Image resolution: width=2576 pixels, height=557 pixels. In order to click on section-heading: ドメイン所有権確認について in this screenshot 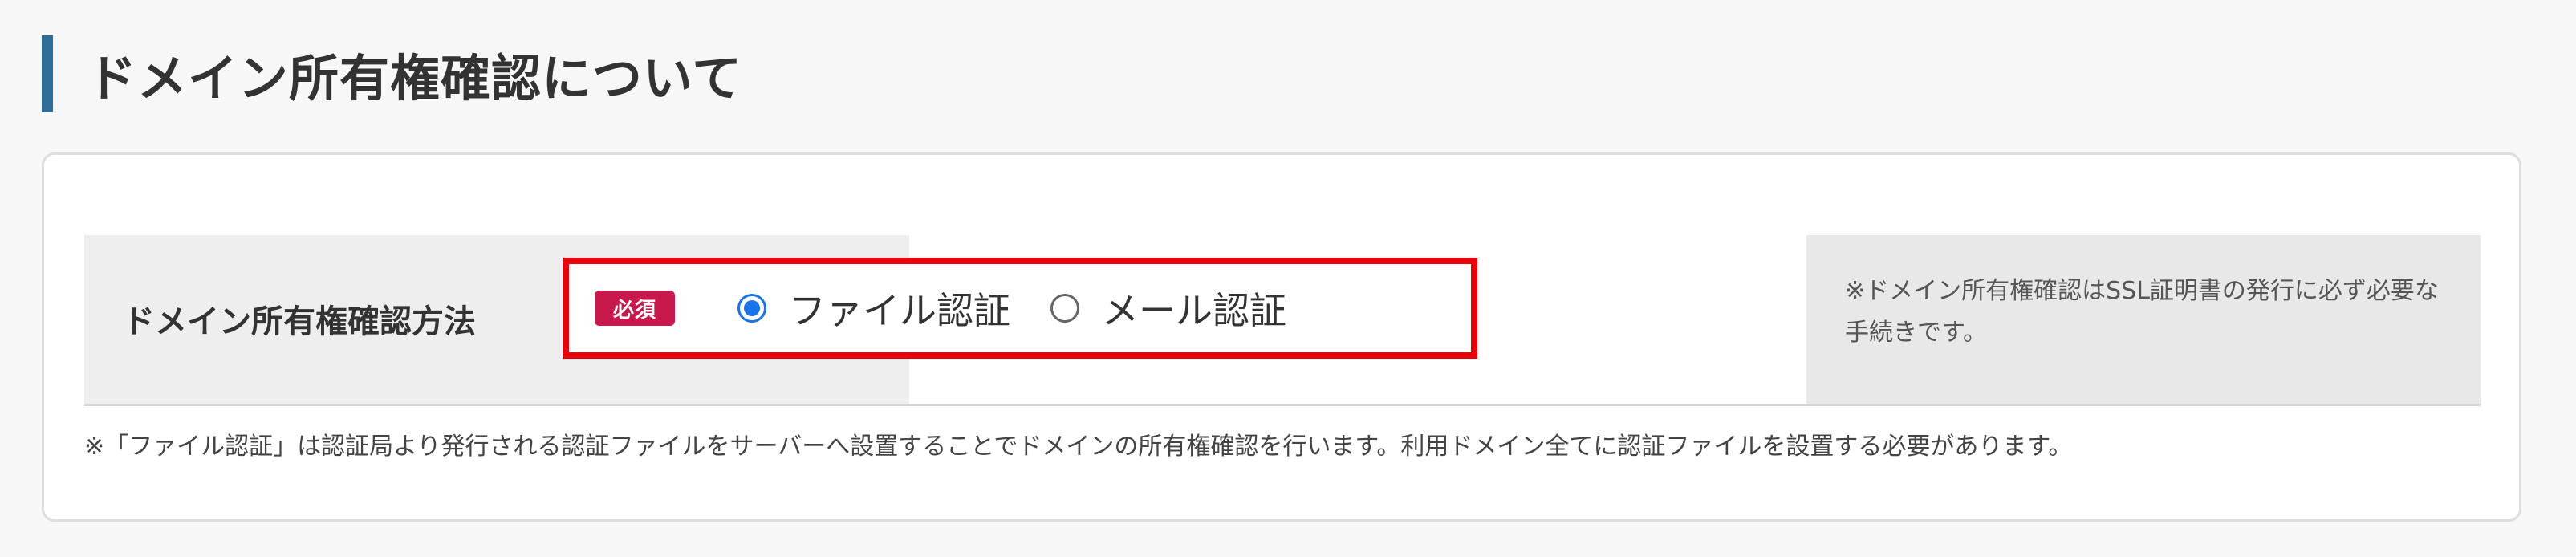, I will do `click(392, 73)`.